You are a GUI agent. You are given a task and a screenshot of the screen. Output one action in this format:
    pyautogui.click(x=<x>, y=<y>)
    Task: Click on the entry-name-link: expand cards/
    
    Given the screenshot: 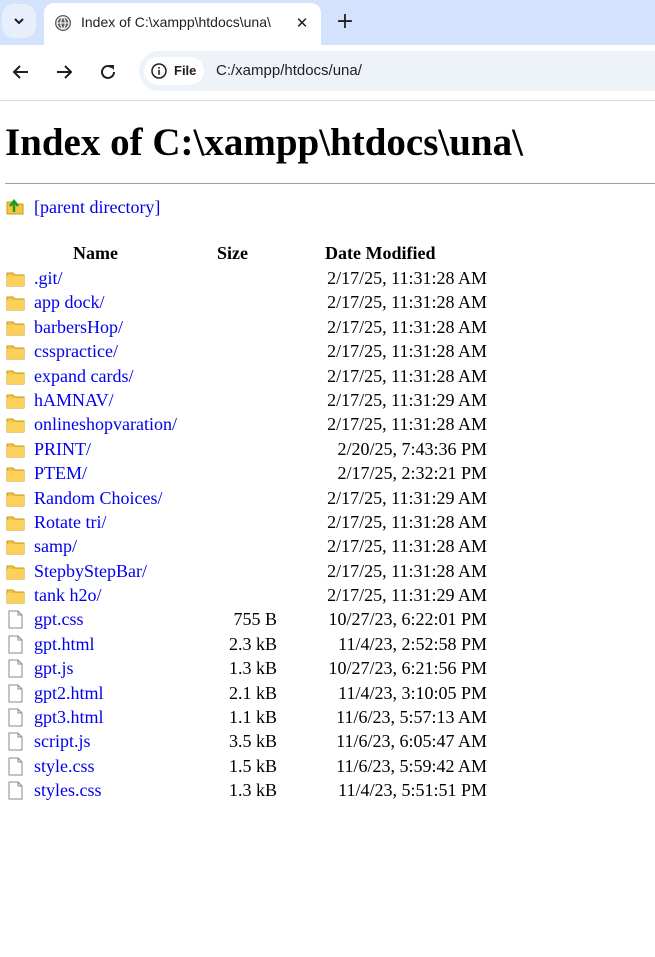 What is the action you would take?
    pyautogui.click(x=83, y=376)
    